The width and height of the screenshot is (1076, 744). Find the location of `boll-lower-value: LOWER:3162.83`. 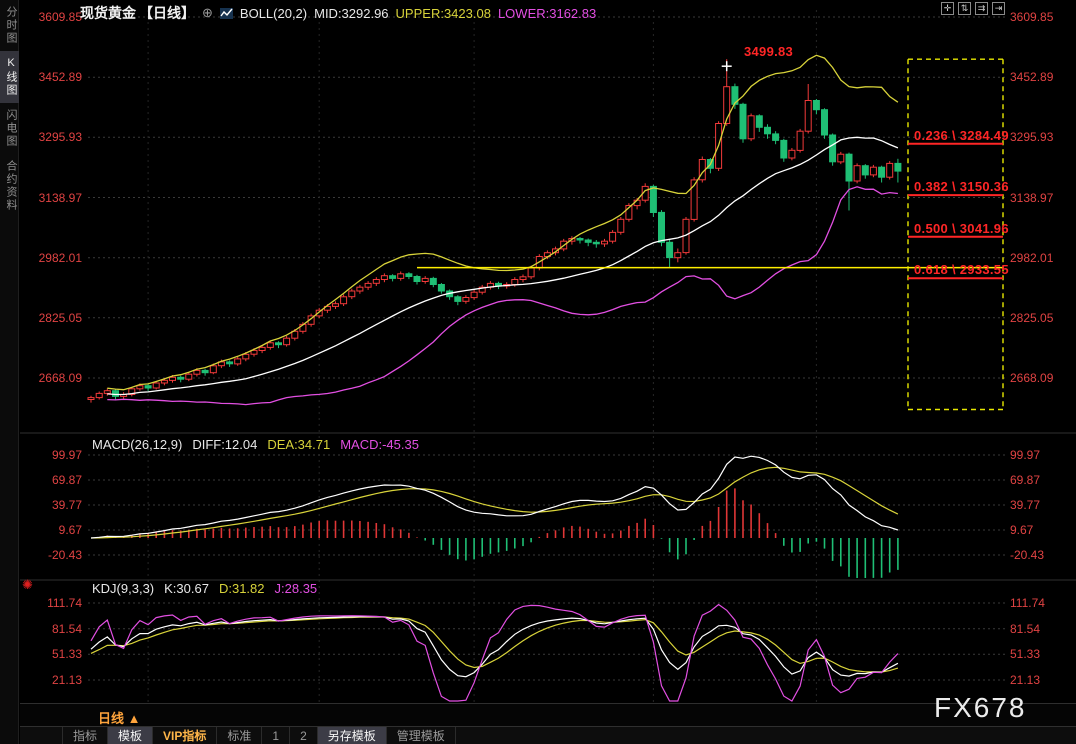

boll-lower-value: LOWER:3162.83 is located at coordinates (547, 13).